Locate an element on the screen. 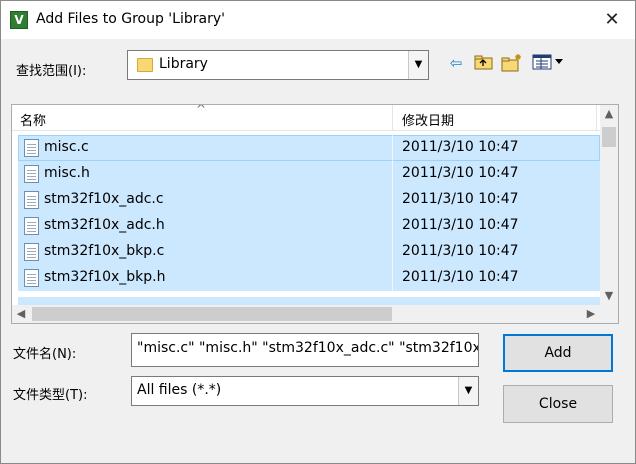 The height and width of the screenshot is (464, 636). file-name: stm32f10x_bkp.h is located at coordinates (105, 277).